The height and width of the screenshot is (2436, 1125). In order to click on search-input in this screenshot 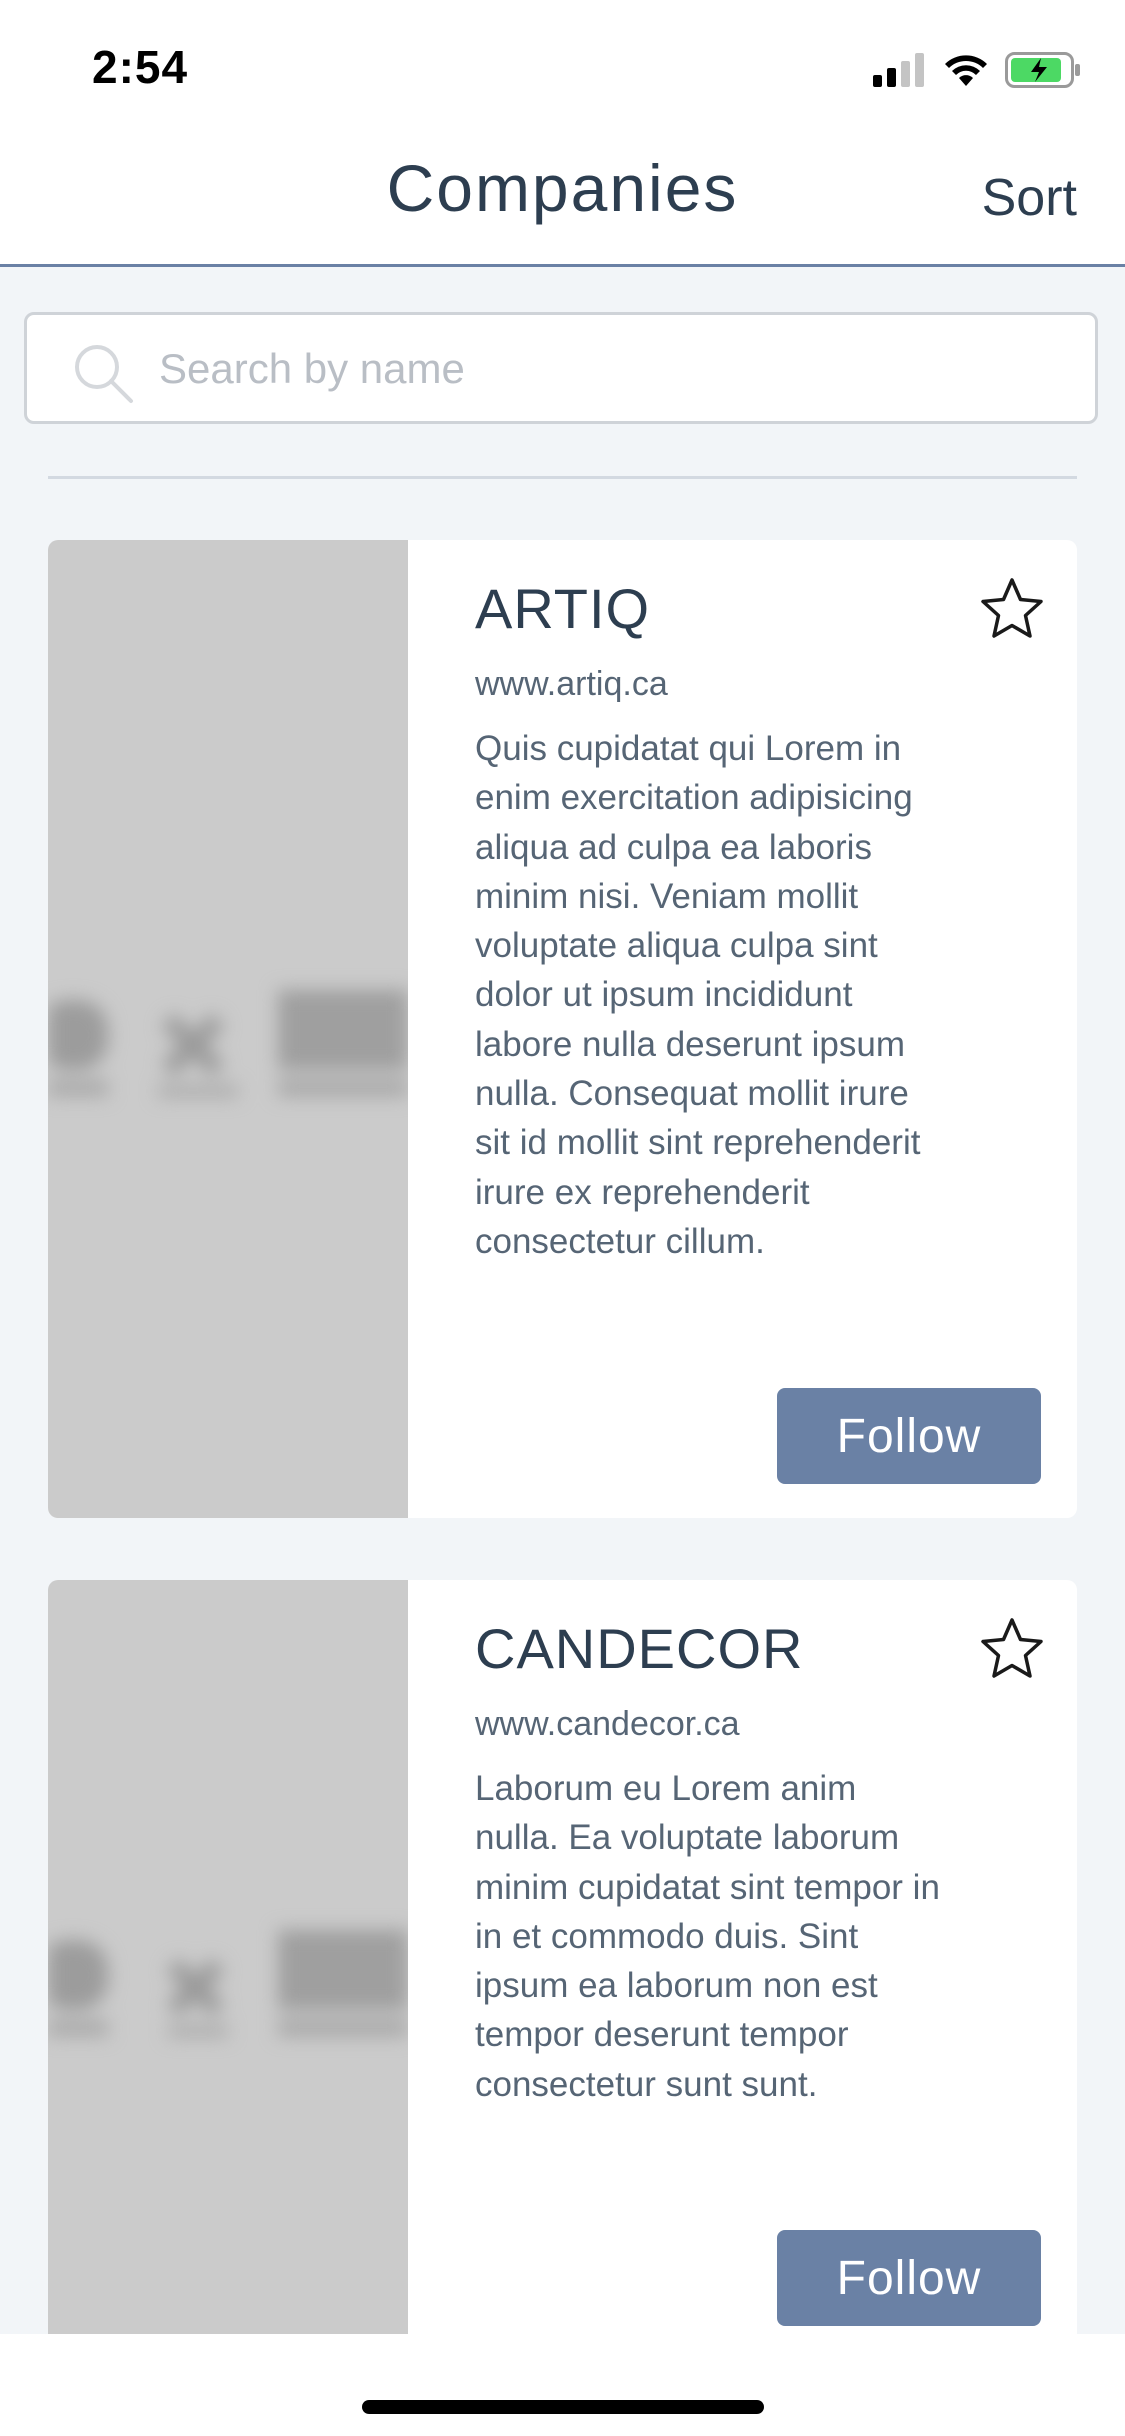, I will do `click(609, 369)`.